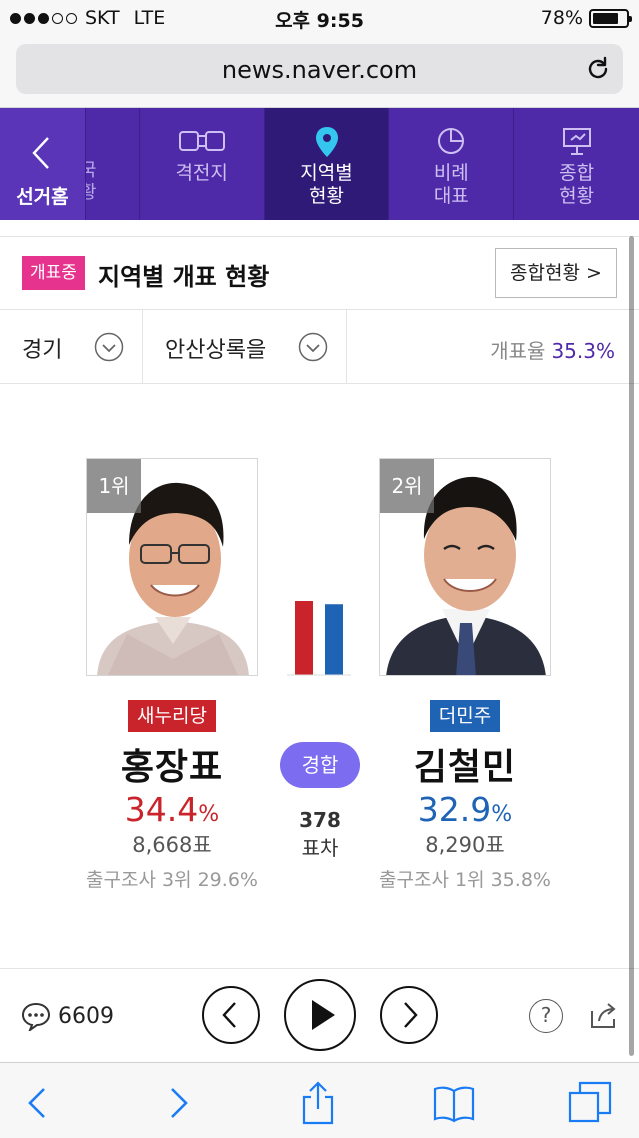 This screenshot has width=639, height=1138. I want to click on vote-percent: 32.9%, so click(465, 809).